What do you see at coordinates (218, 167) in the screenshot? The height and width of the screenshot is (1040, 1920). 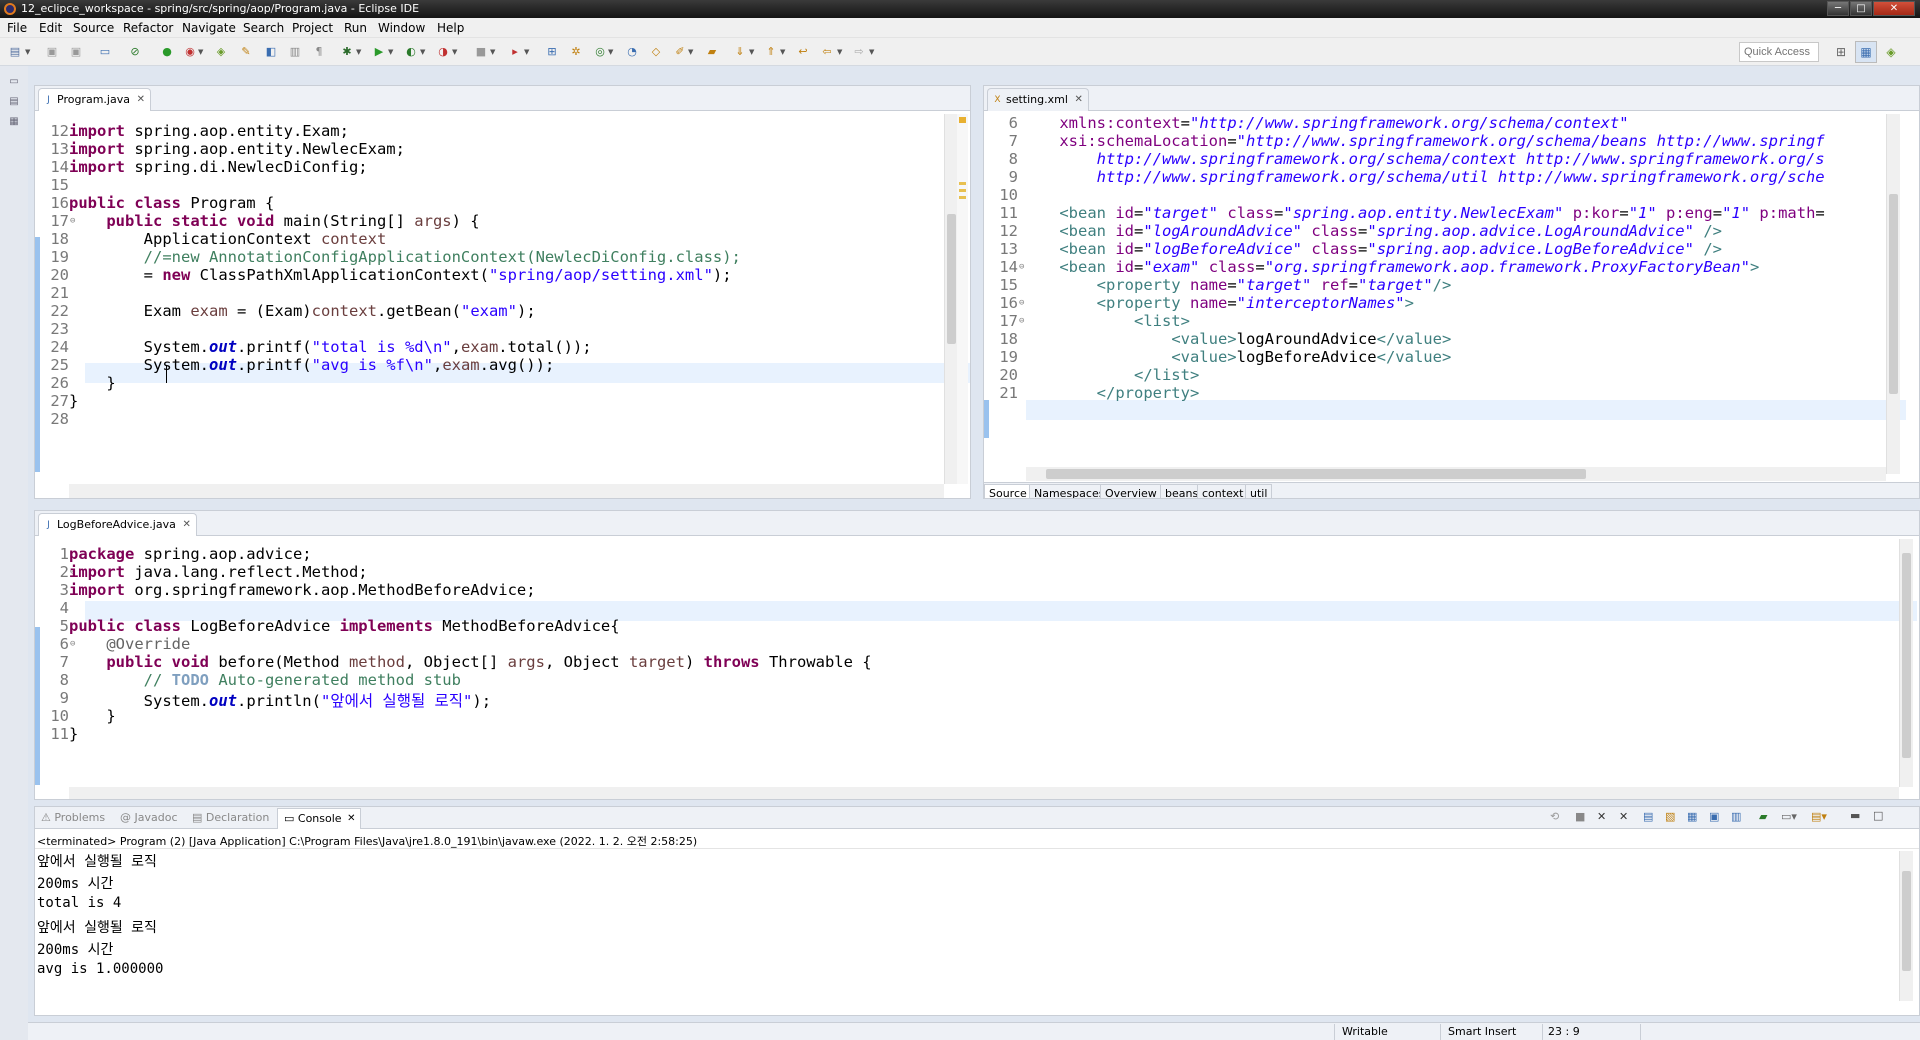 I see `code-line: import spring.di.NewlecDiConfig;` at bounding box center [218, 167].